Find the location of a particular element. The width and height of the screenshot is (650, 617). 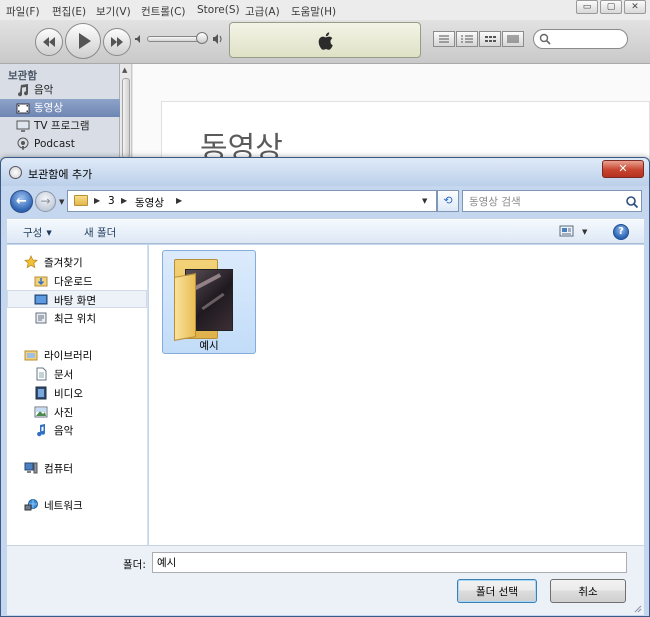

nav-item-pictures: 사진 is located at coordinates (77, 412).